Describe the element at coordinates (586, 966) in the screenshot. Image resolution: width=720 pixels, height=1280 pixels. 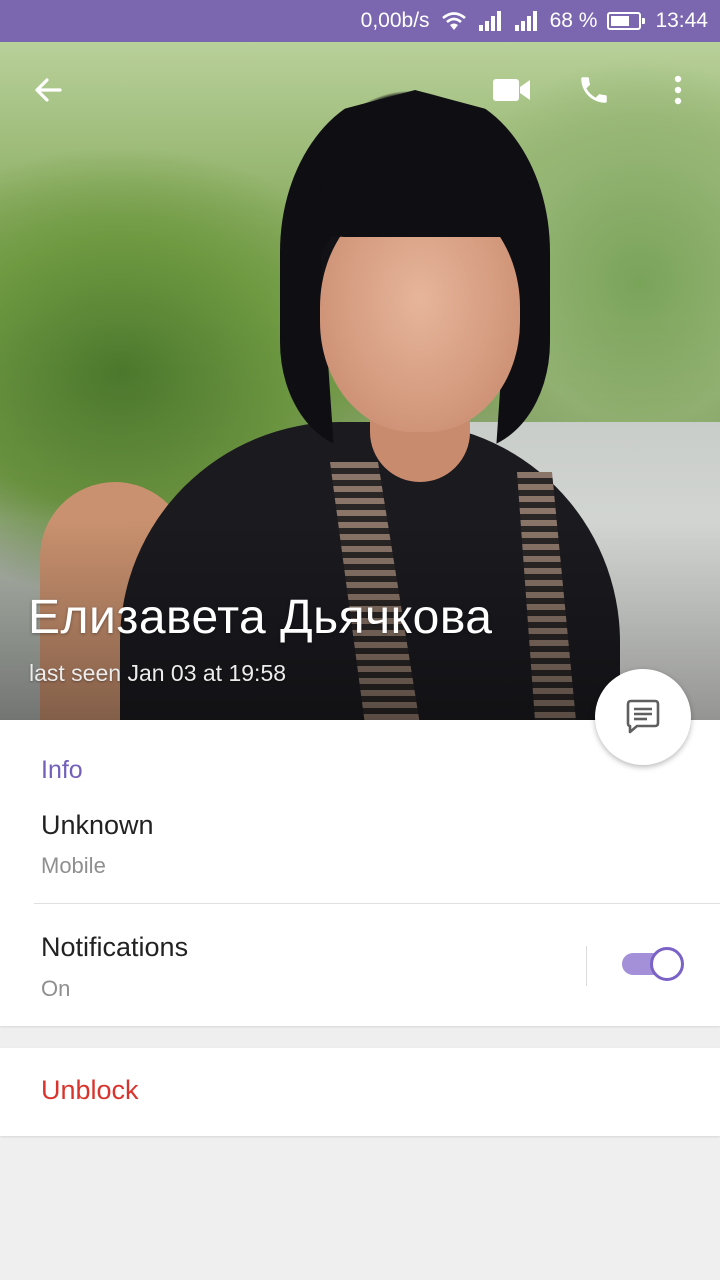
I see `vertical-separator` at that location.